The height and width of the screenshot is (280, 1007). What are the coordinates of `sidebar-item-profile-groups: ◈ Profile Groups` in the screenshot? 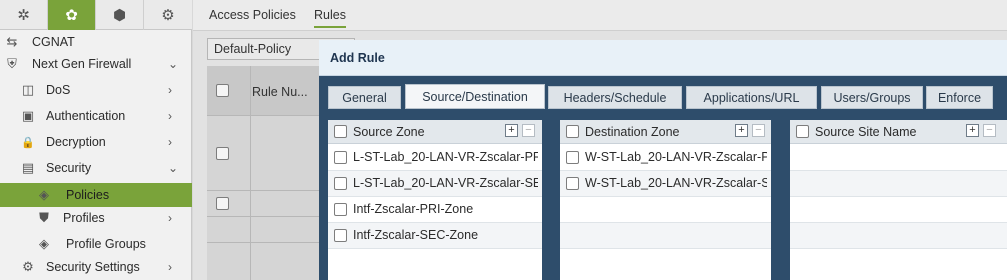 It's located at (96, 244).